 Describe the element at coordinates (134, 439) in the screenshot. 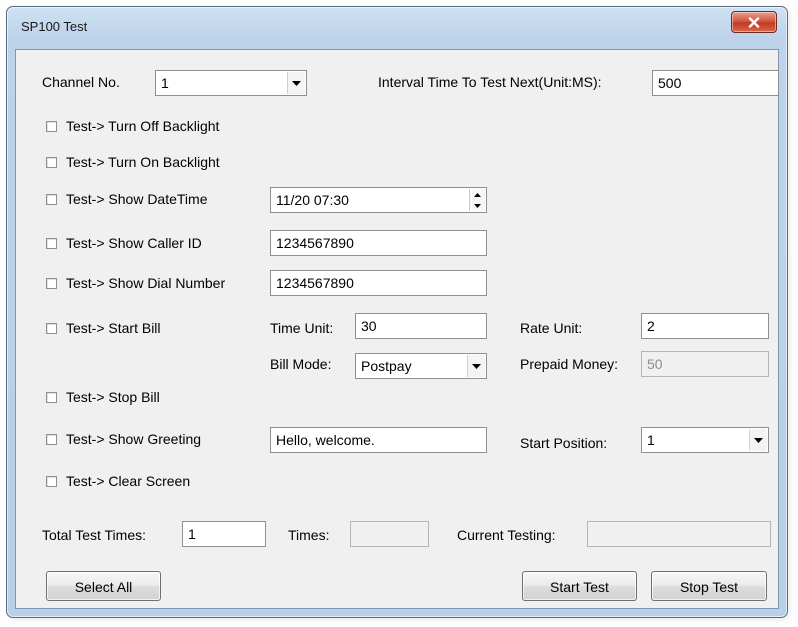

I see `test-show-greeting-label: Test-> Show Greeting` at that location.